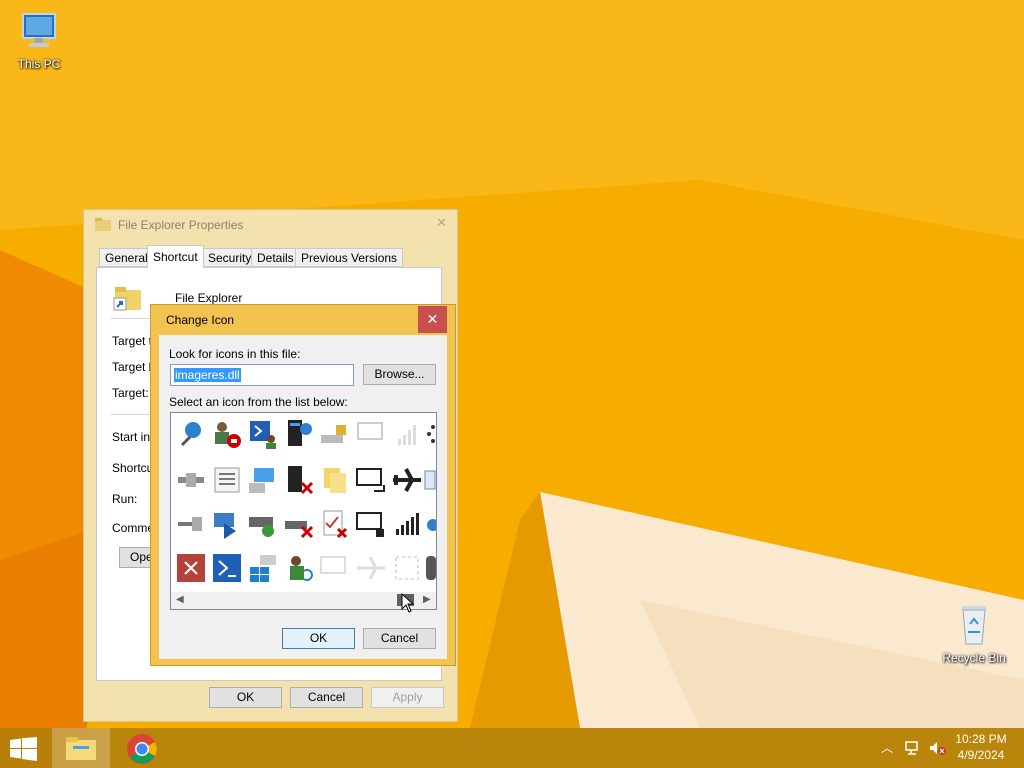  Describe the element at coordinates (180, 599) in the screenshot. I see `scroll-left-icon: ◀` at that location.